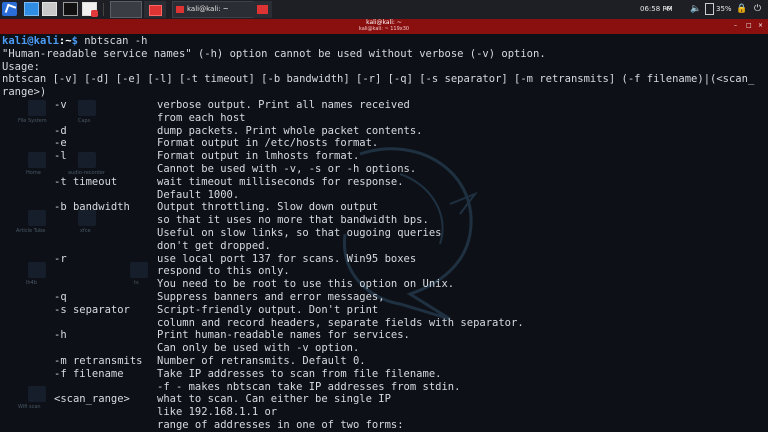 Image resolution: width=768 pixels, height=432 pixels. I want to click on option-description: wait timeout milliseconds for response., so click(280, 181).